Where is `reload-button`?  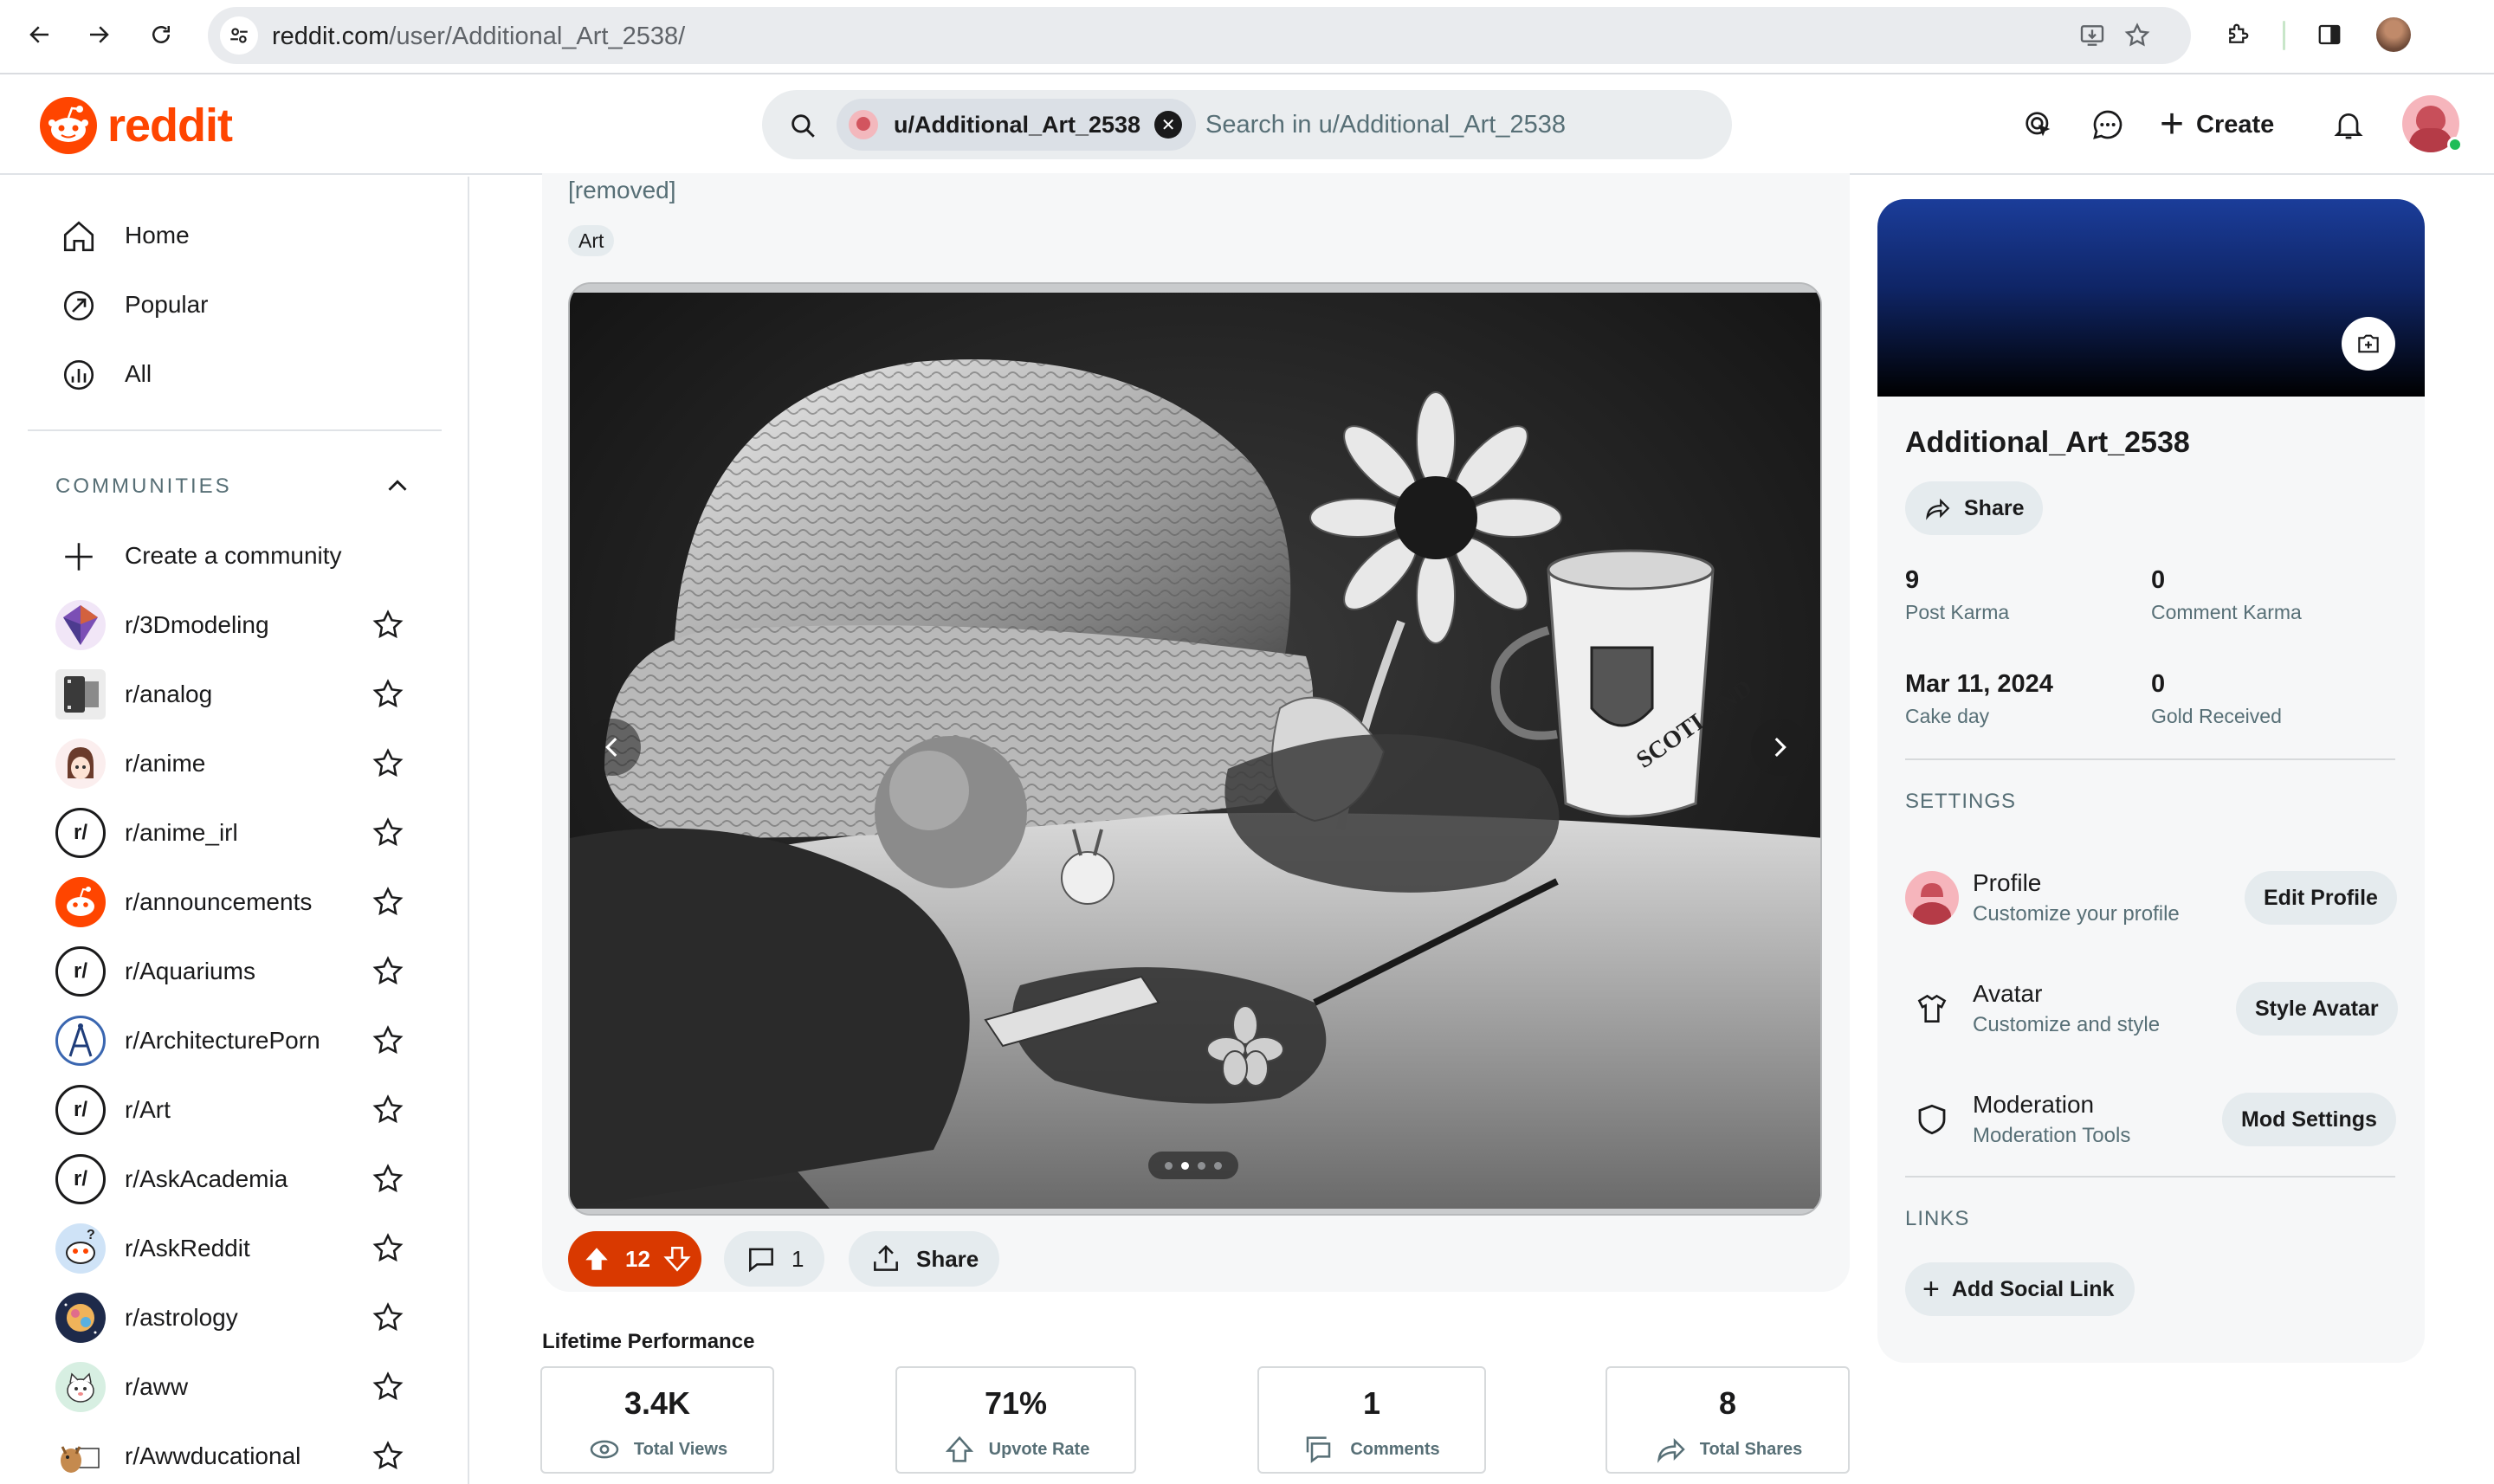 reload-button is located at coordinates (161, 35).